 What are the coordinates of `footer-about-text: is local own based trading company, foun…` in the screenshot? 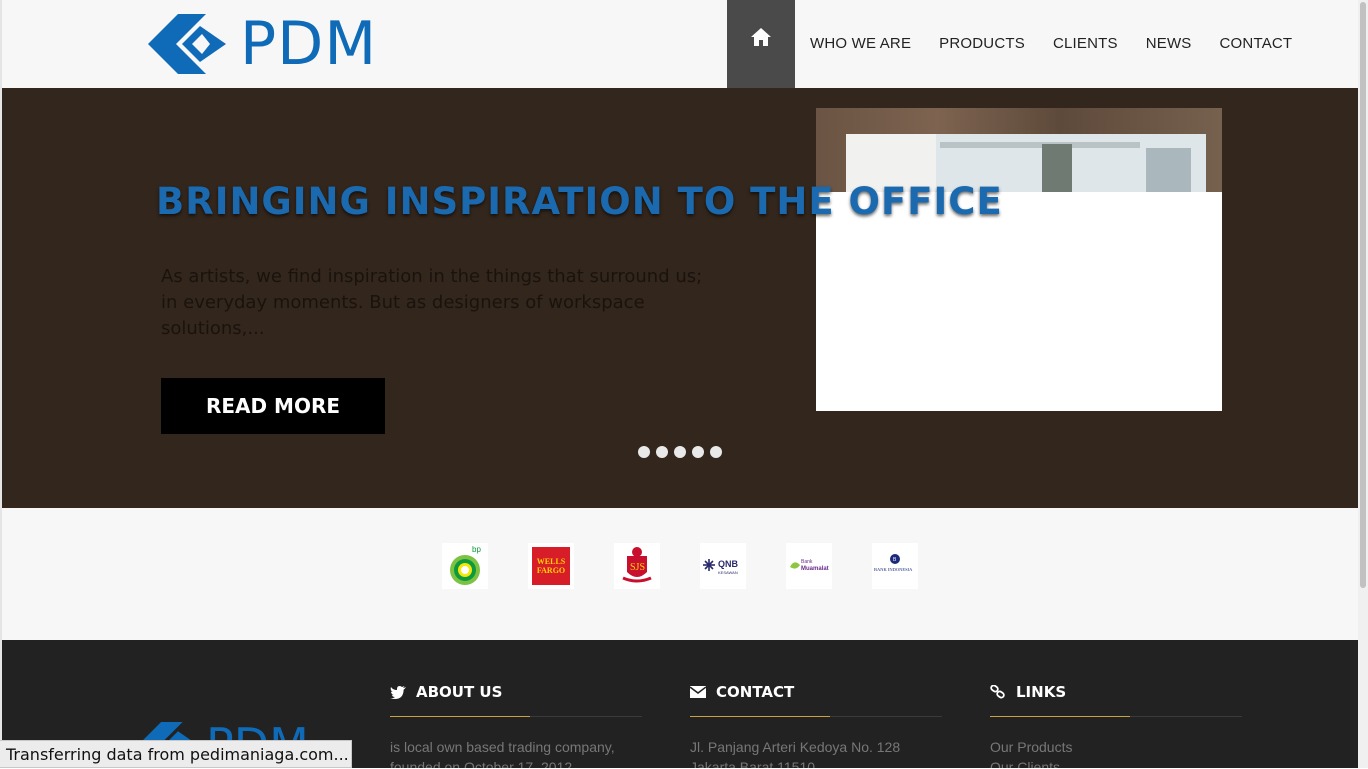 It's located at (502, 753).